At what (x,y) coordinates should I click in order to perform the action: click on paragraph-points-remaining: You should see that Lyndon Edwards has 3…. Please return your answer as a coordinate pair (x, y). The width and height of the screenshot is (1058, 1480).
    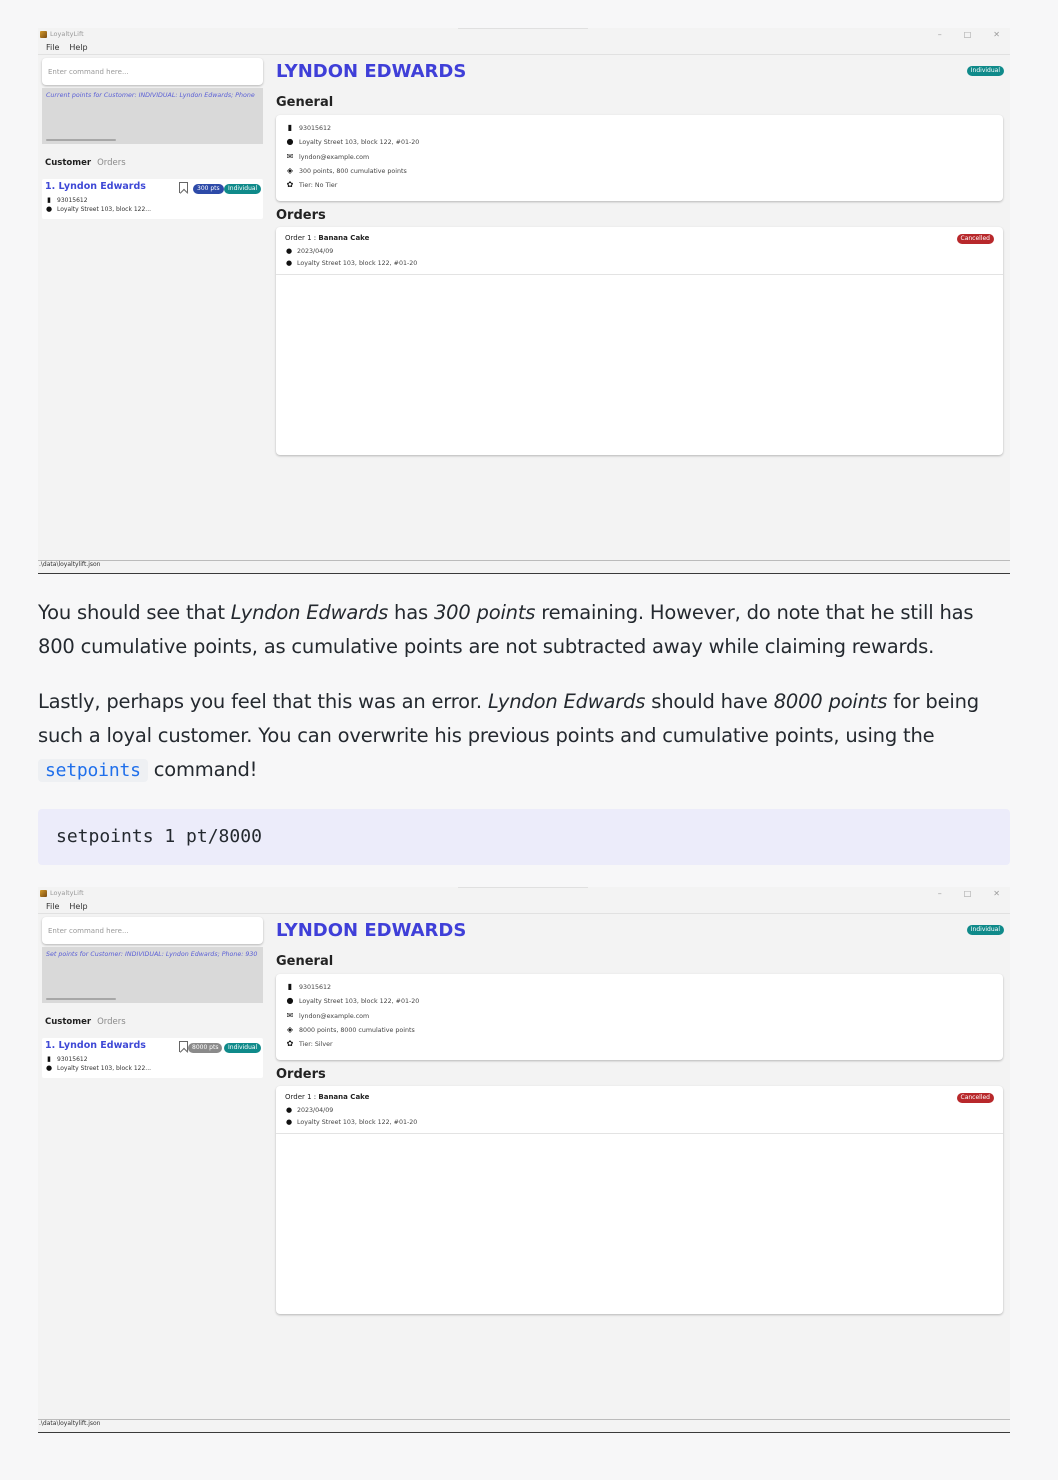
    Looking at the image, I should click on (524, 630).